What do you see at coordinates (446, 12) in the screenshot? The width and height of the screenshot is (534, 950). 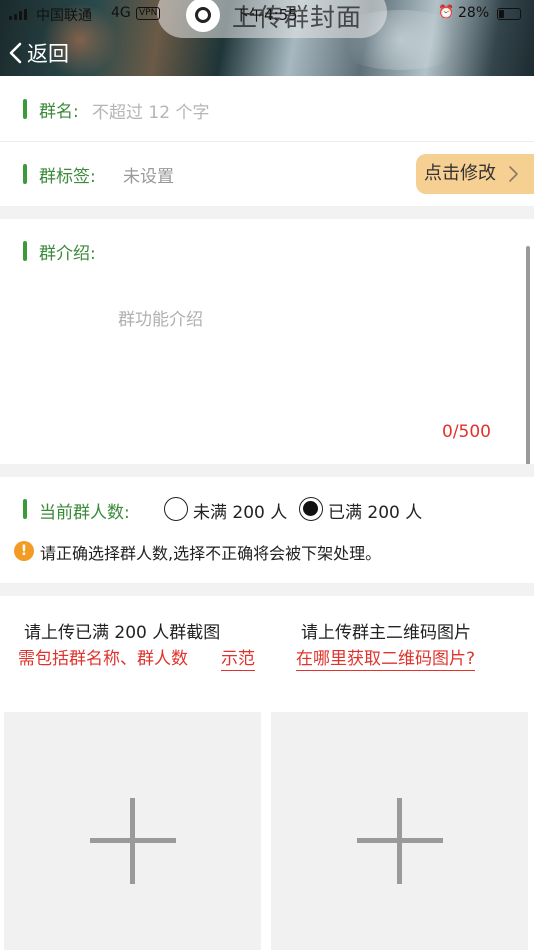 I see `alarm-clock-icon: ⏰` at bounding box center [446, 12].